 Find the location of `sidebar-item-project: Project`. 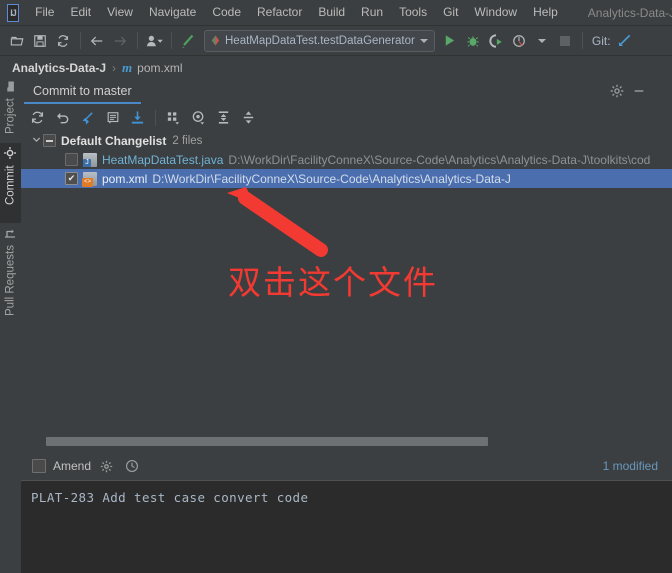

sidebar-item-project: Project is located at coordinates (10, 111).